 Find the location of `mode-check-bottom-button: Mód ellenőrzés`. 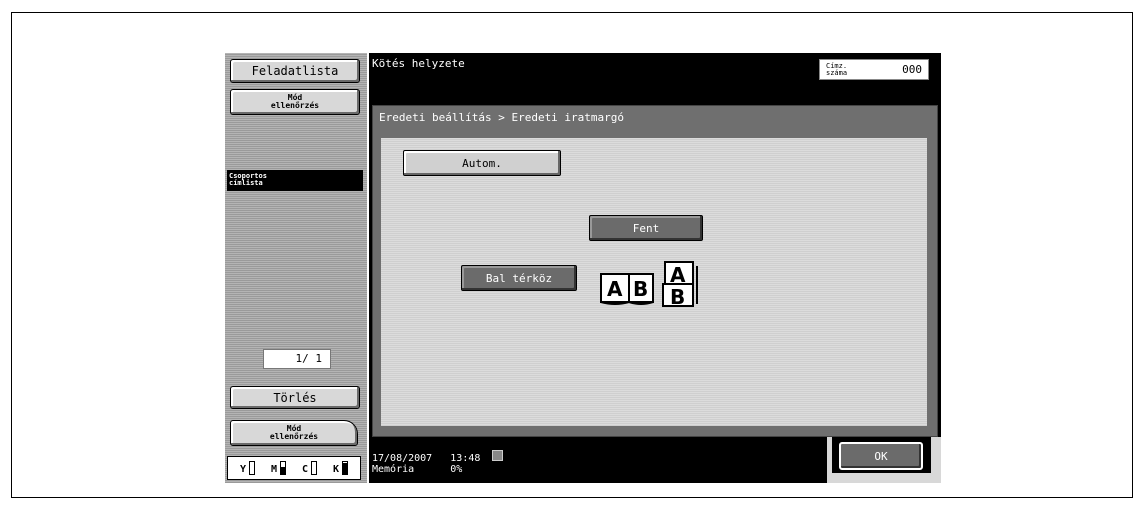

mode-check-bottom-button: Mód ellenőrzés is located at coordinates (294, 433).